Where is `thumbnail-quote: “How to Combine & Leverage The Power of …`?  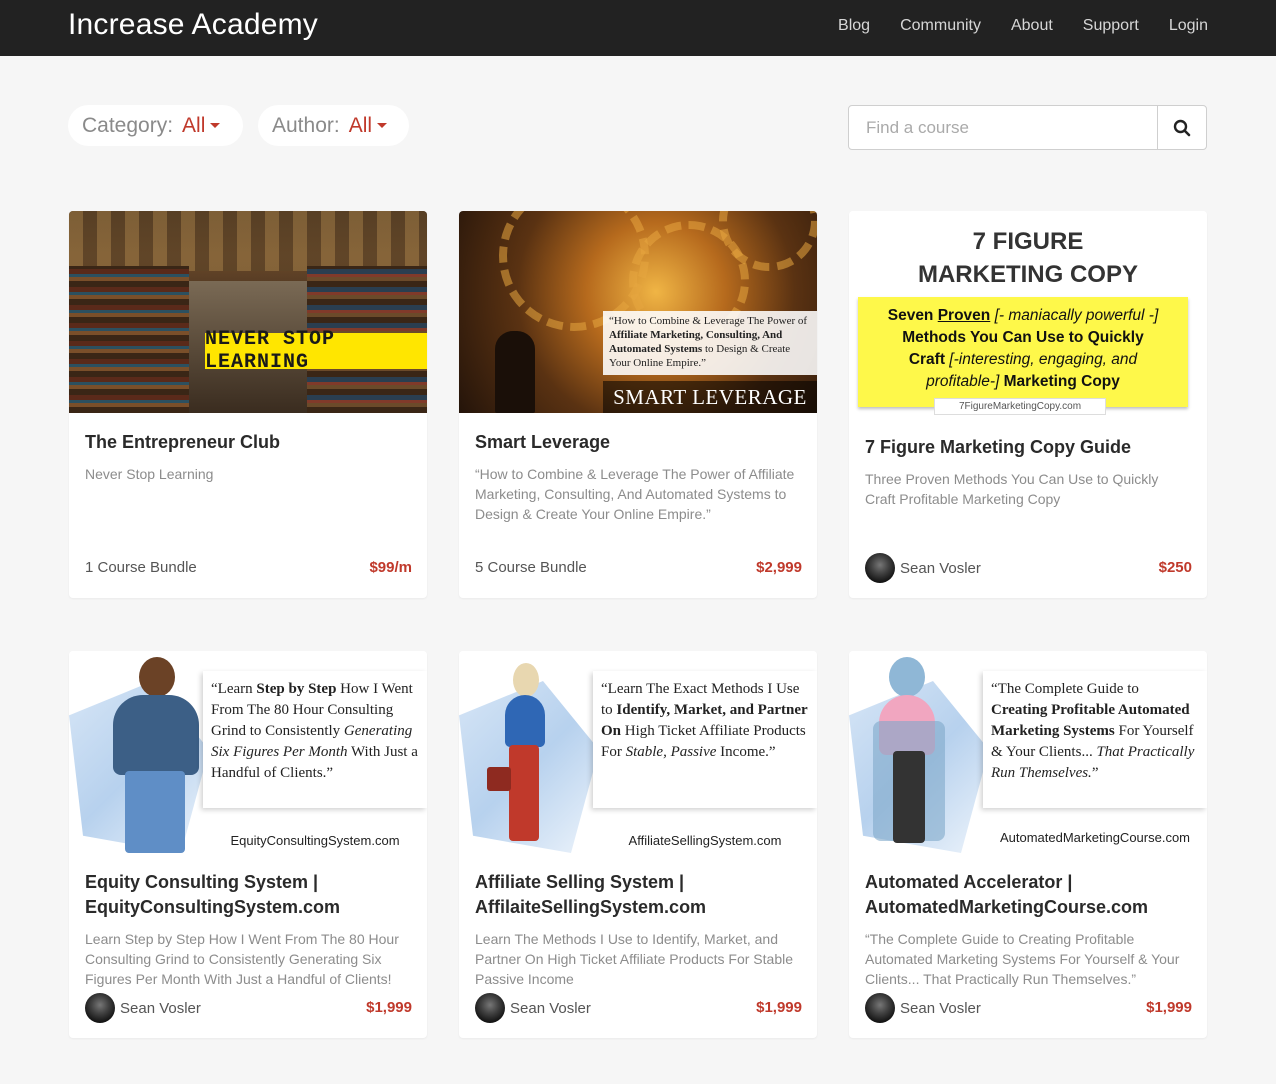 thumbnail-quote: “How to Combine & Leverage The Power of … is located at coordinates (710, 343).